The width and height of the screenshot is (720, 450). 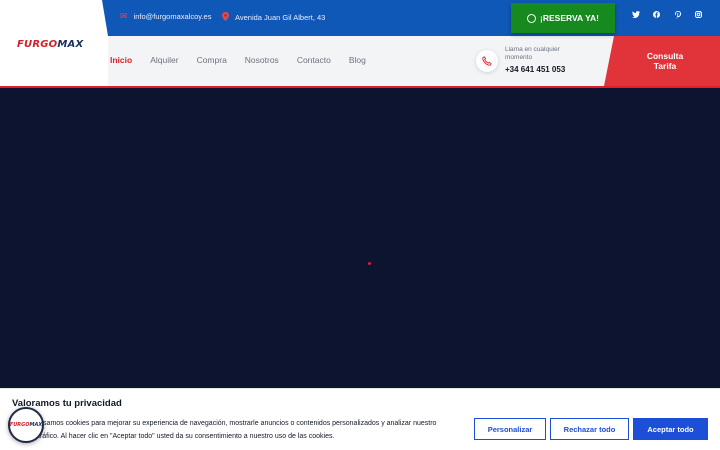 What do you see at coordinates (70, 44) in the screenshot?
I see `logo-part-2: MAX` at bounding box center [70, 44].